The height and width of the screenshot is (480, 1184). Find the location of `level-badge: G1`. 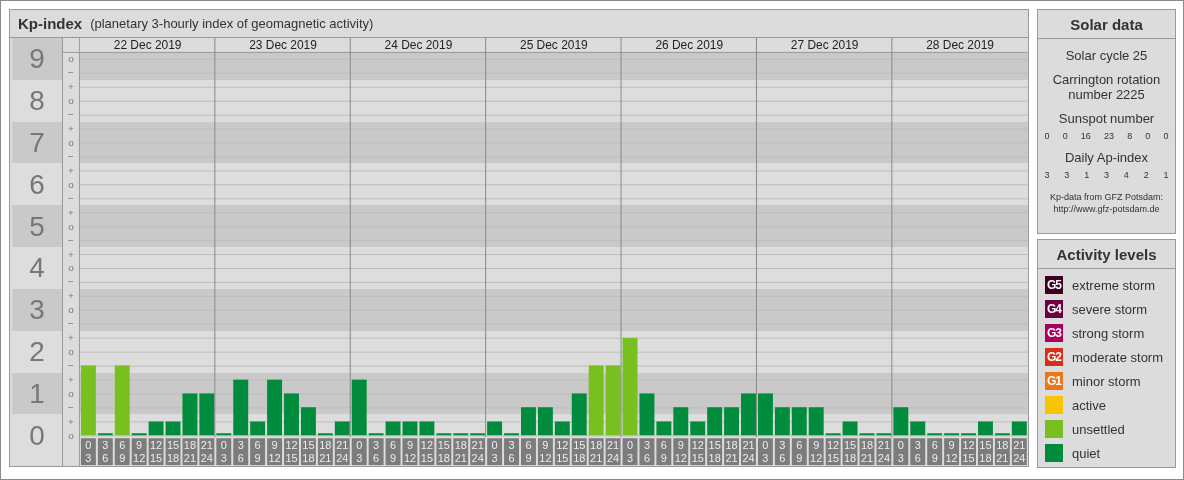

level-badge: G1 is located at coordinates (1054, 381).